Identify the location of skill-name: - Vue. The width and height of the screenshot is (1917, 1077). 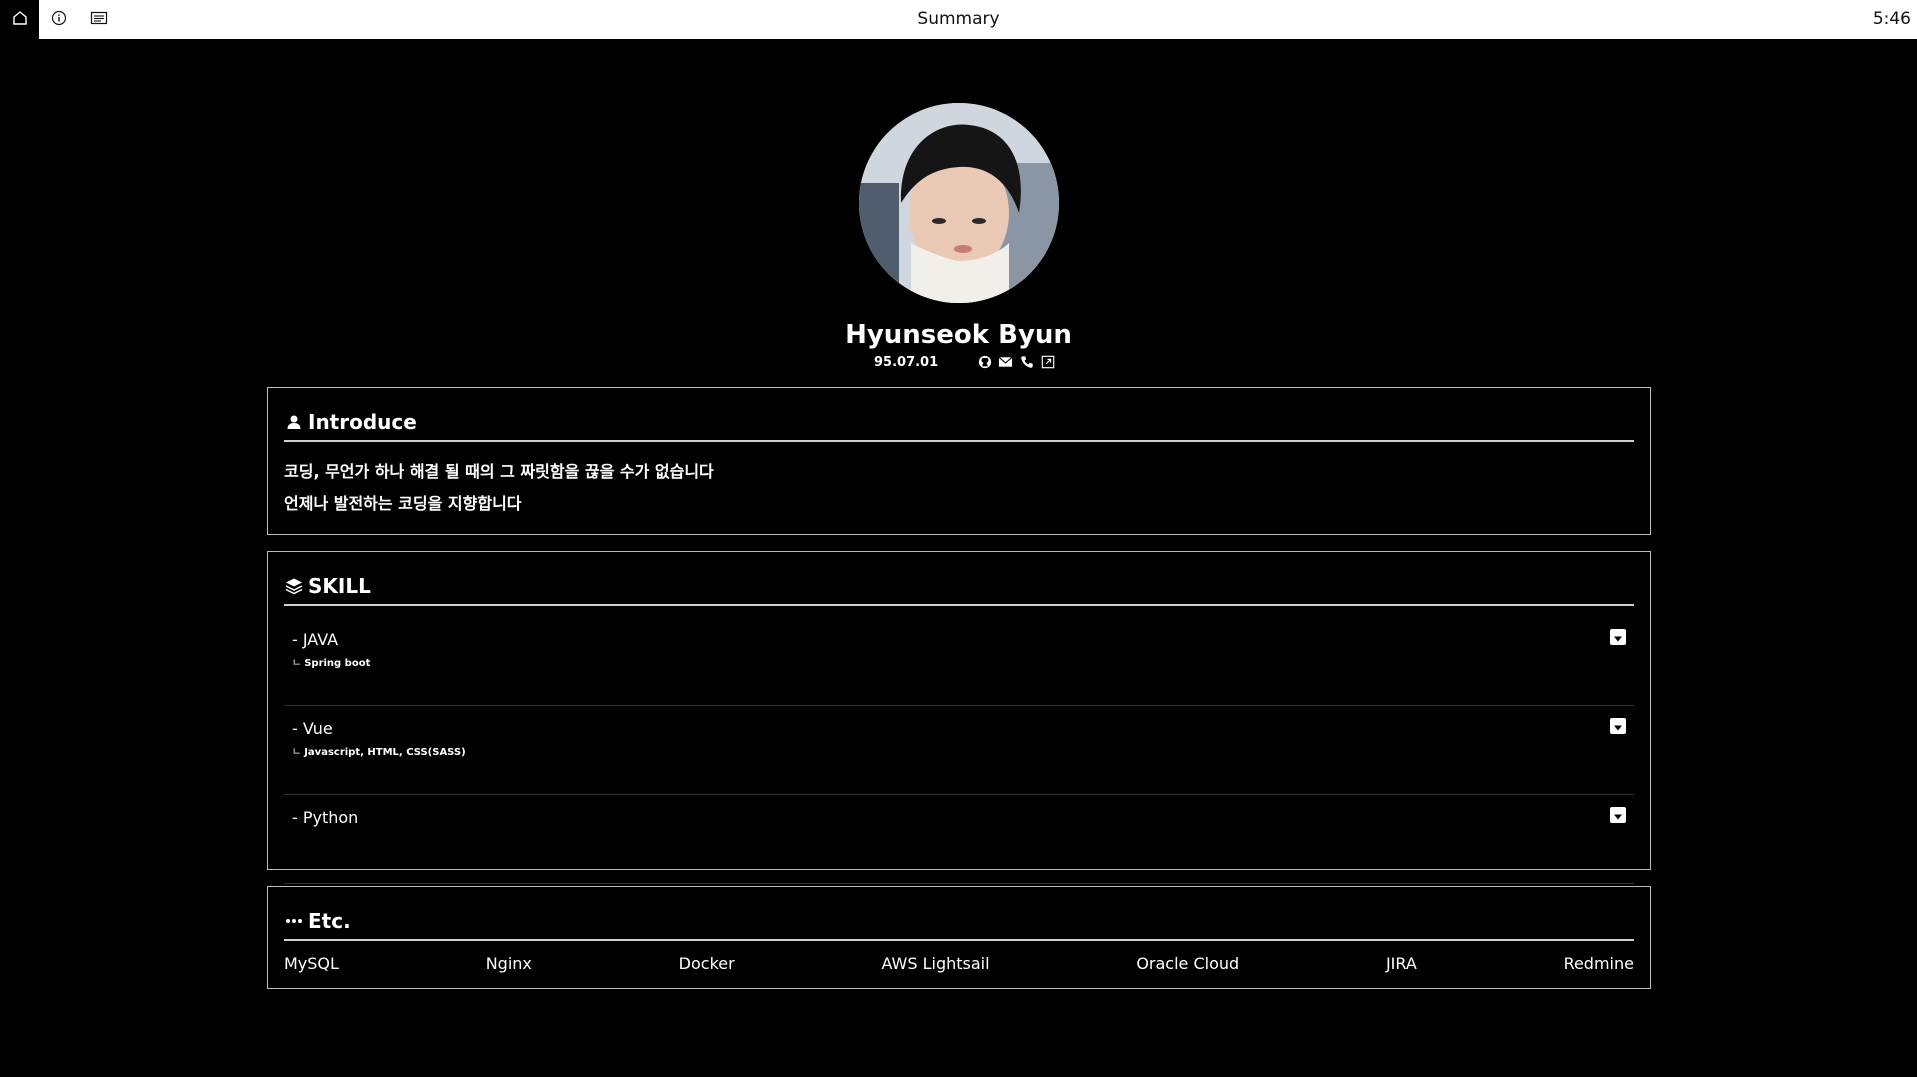
(312, 728).